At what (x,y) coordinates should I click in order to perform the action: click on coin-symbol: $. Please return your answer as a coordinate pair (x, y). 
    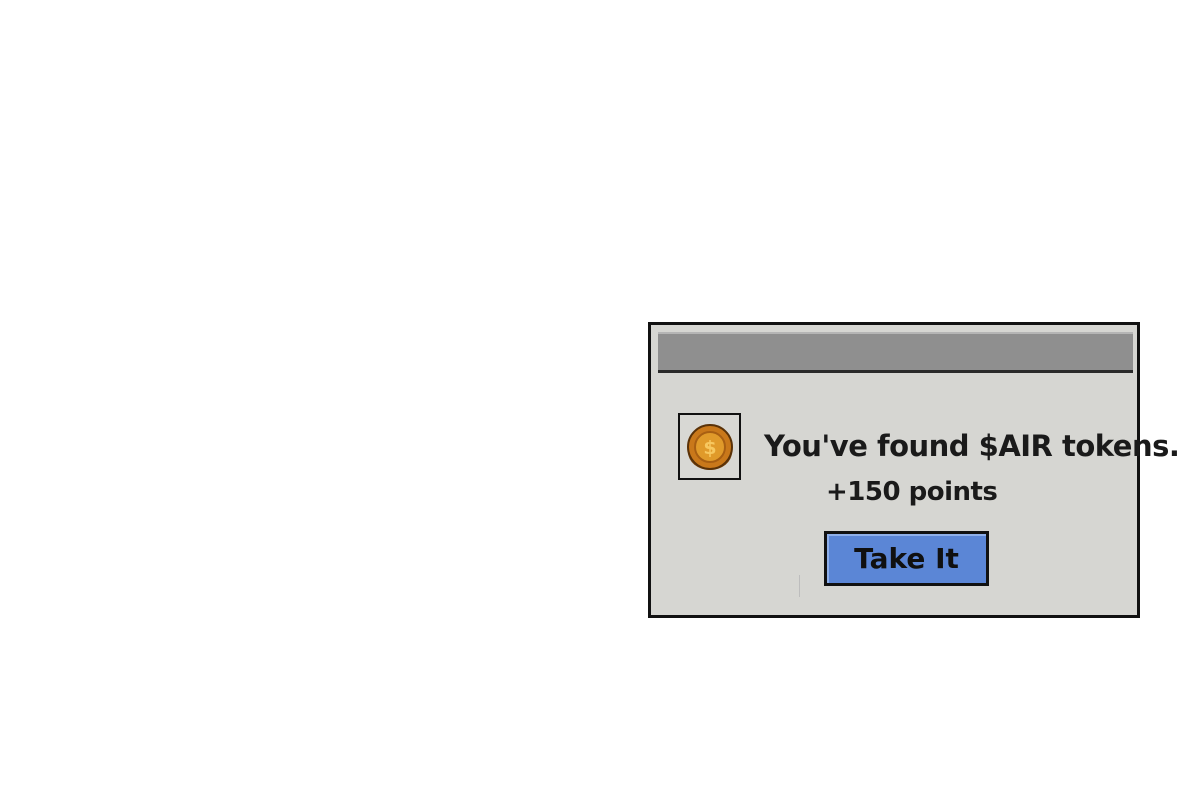
    Looking at the image, I should click on (709, 448).